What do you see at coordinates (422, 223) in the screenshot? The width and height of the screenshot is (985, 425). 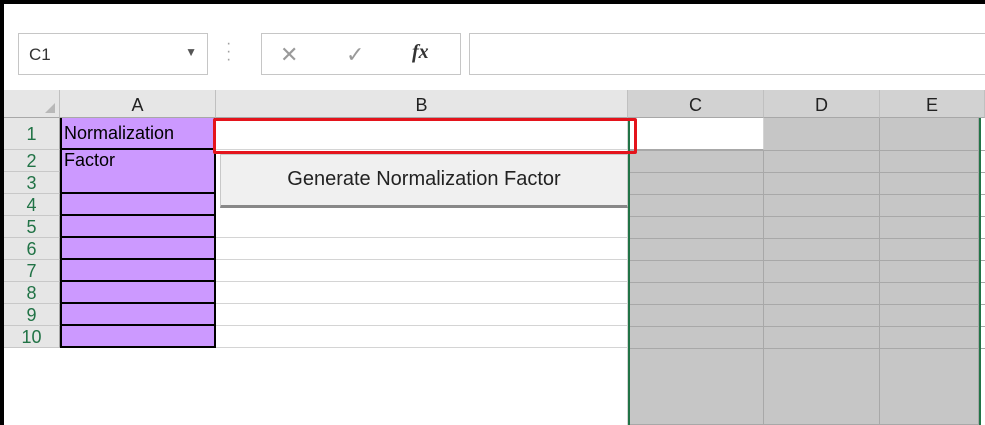 I see `cell-b5` at bounding box center [422, 223].